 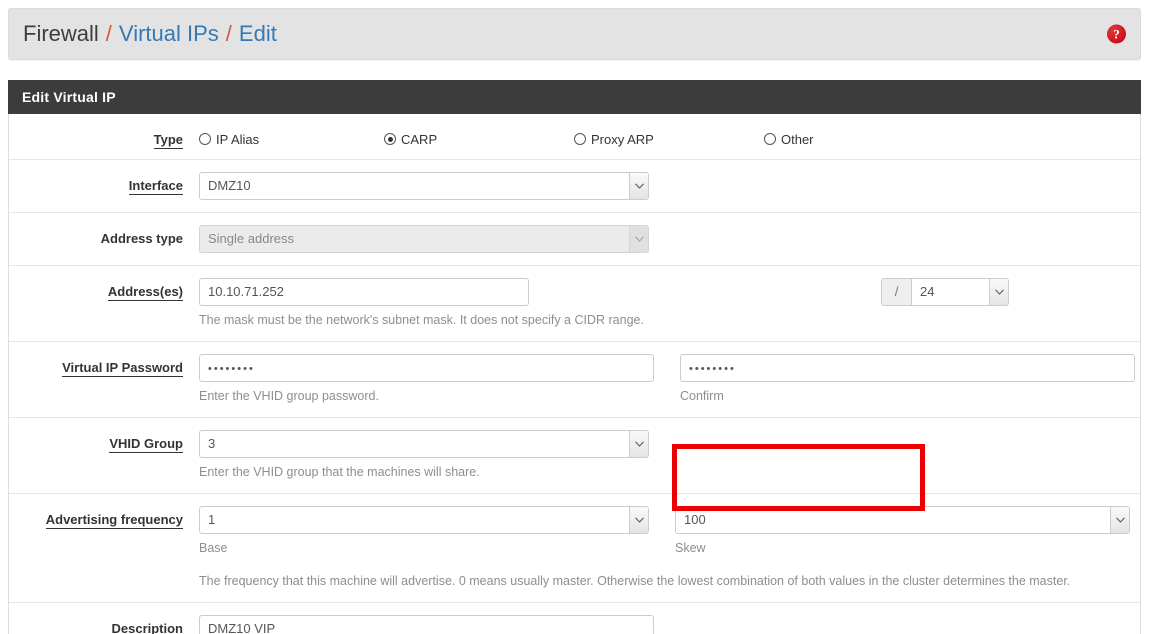 What do you see at coordinates (426, 368) in the screenshot?
I see `virtual-ip-password-input: ••••••••` at bounding box center [426, 368].